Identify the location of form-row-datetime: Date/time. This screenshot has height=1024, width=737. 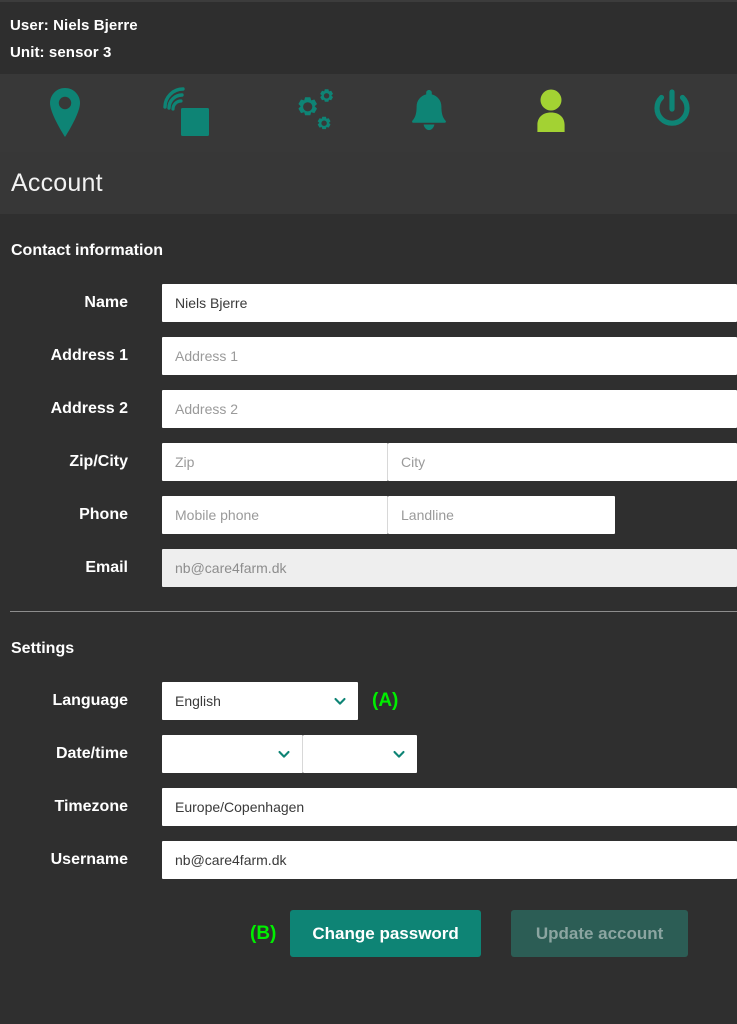
(368, 753).